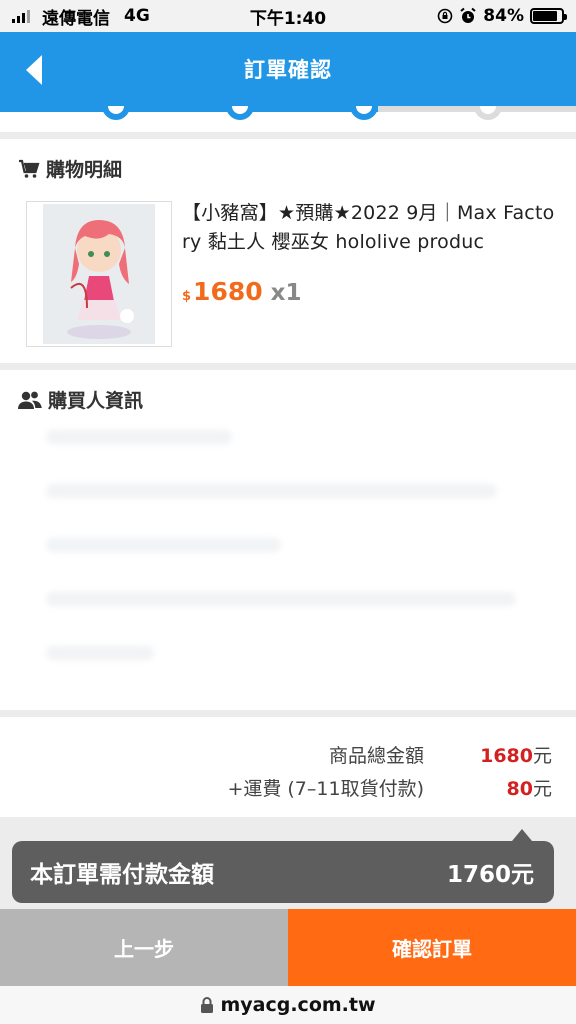  I want to click on step-4-dot, so click(488, 113).